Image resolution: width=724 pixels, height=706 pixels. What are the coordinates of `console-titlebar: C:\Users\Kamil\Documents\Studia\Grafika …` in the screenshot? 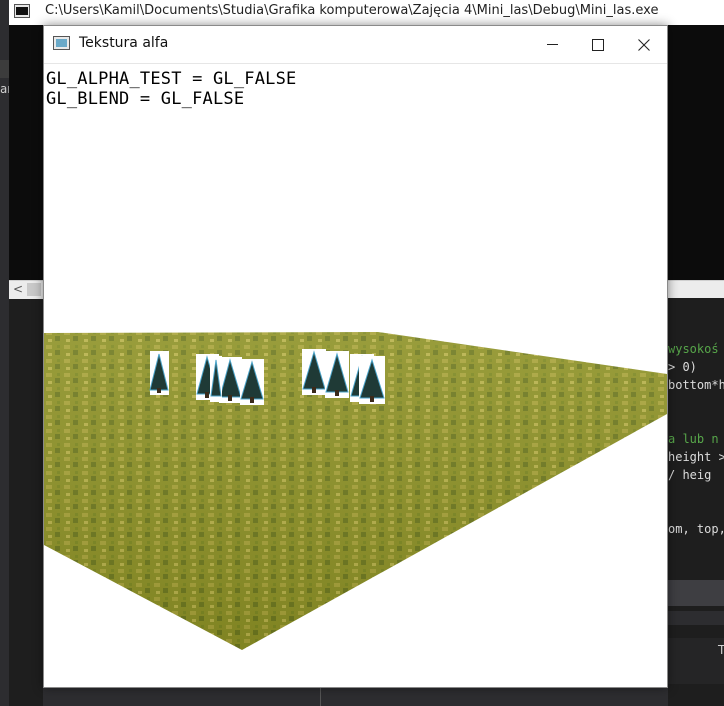 It's located at (366, 12).